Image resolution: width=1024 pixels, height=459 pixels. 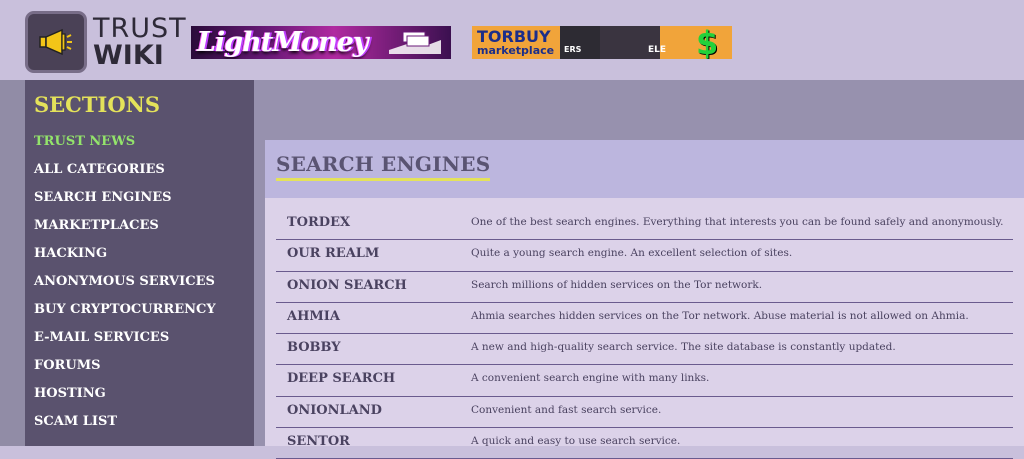 I want to click on sidebar-item-hacking: HACKING, so click(x=125, y=260).